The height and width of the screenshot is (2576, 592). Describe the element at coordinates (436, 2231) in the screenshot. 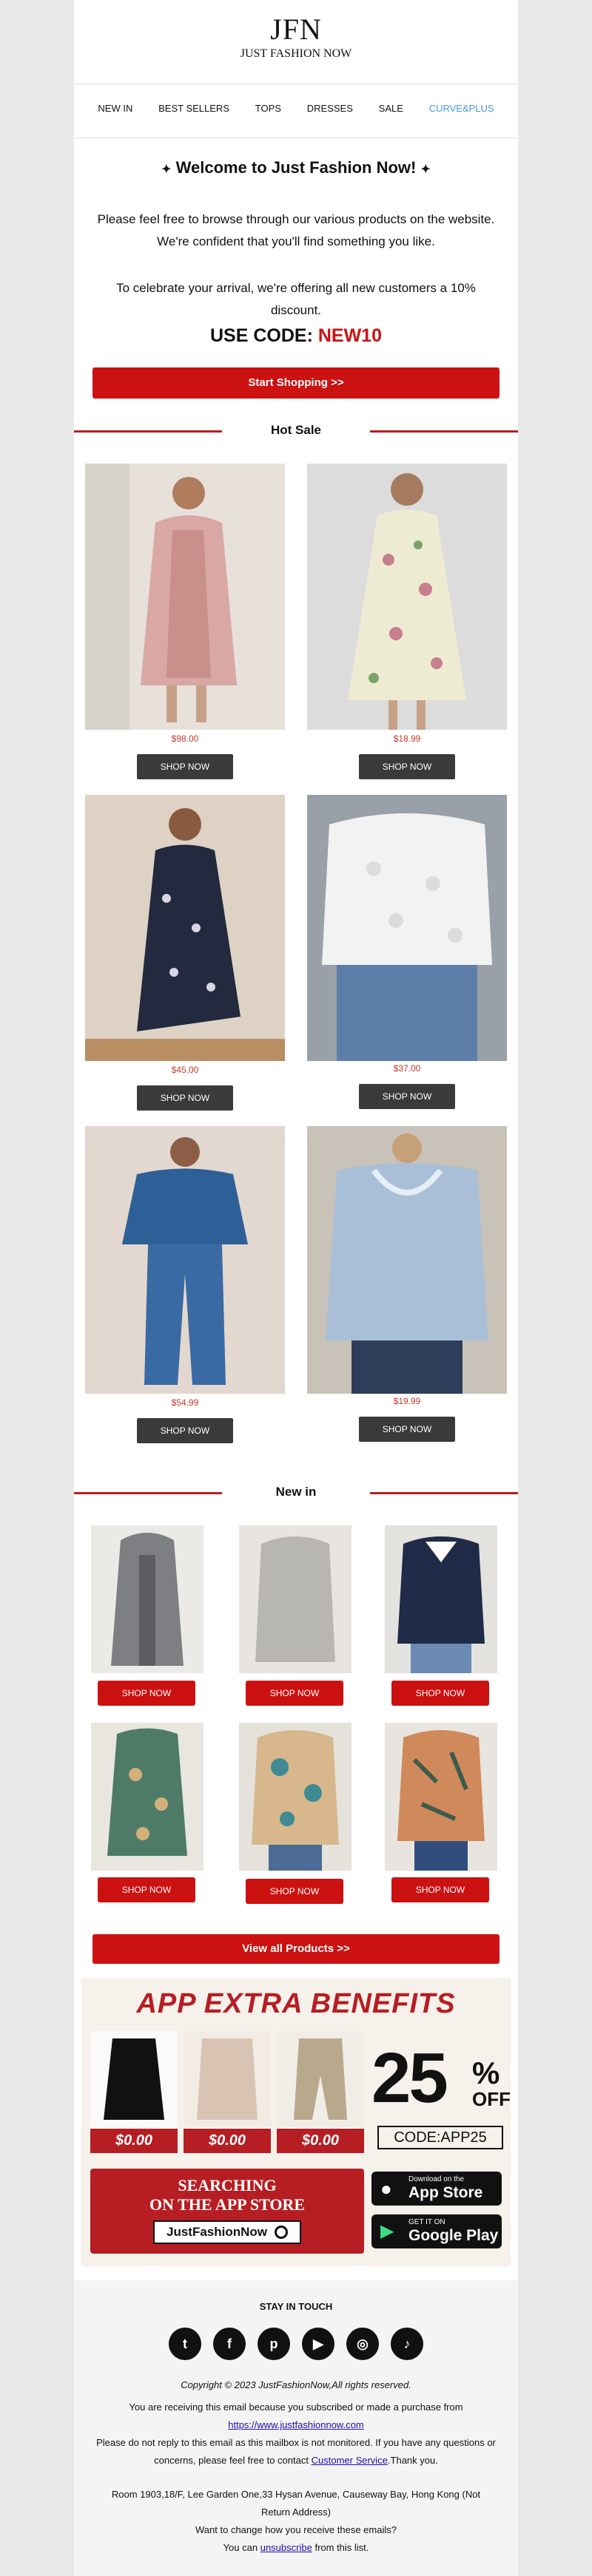

I see `google-play-badge: ▶ GET IT ON Google Play` at that location.